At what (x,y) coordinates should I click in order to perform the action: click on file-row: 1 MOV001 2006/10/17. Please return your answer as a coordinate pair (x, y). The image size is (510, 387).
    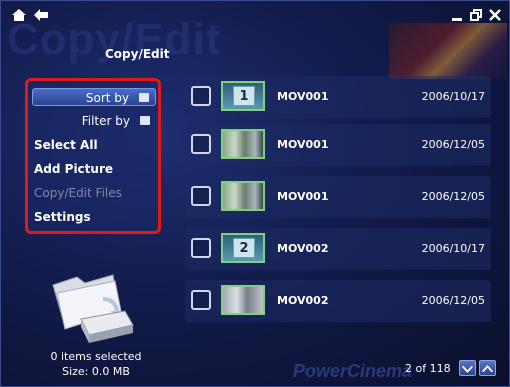
    Looking at the image, I should click on (338, 97).